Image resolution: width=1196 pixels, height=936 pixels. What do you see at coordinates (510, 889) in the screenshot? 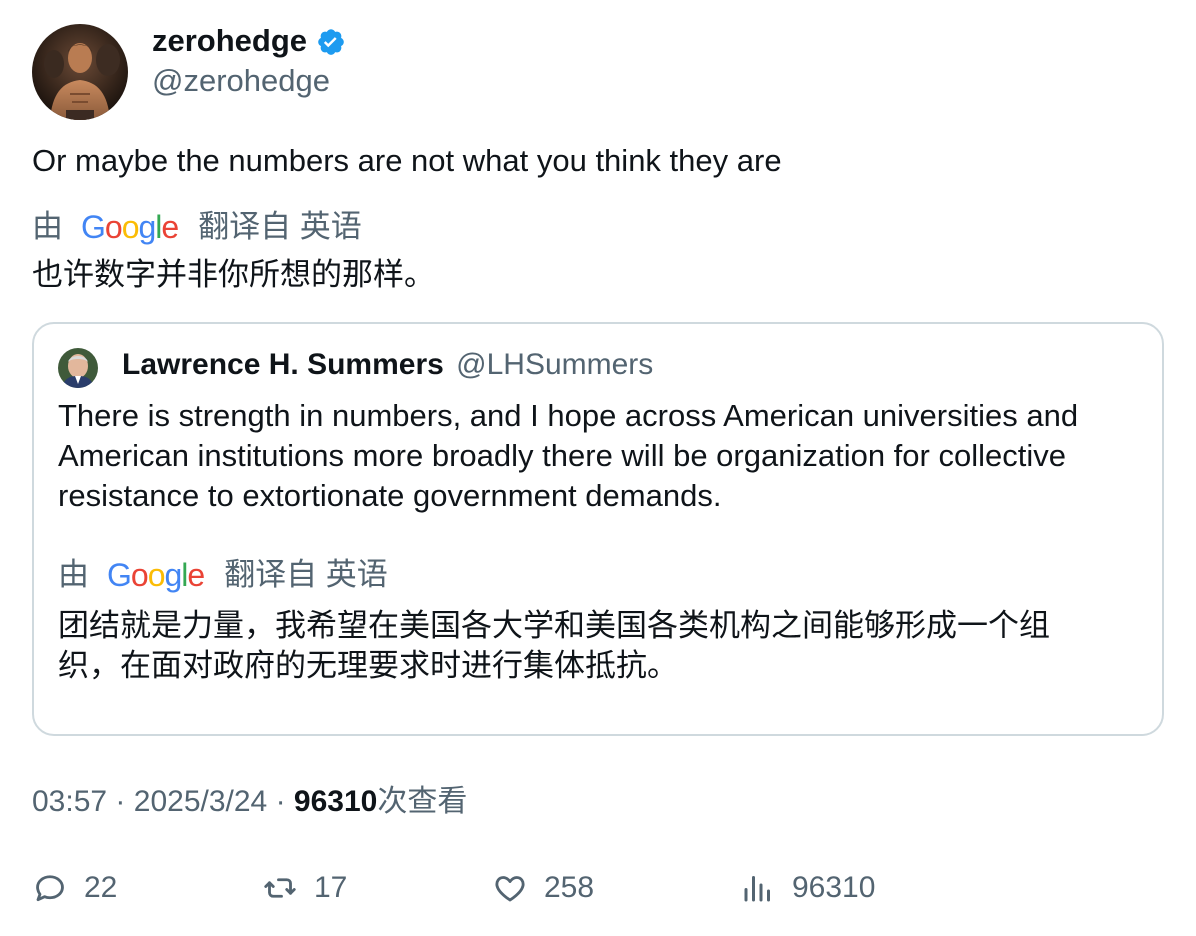
I see `like-icon` at bounding box center [510, 889].